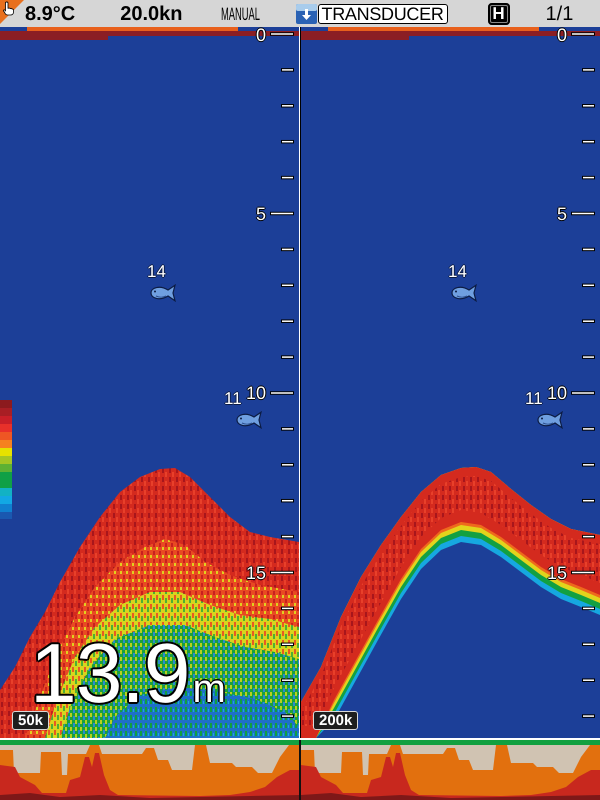 This screenshot has width=600, height=800. What do you see at coordinates (383, 14) in the screenshot?
I see `transducer-source: TRANSDUCER` at bounding box center [383, 14].